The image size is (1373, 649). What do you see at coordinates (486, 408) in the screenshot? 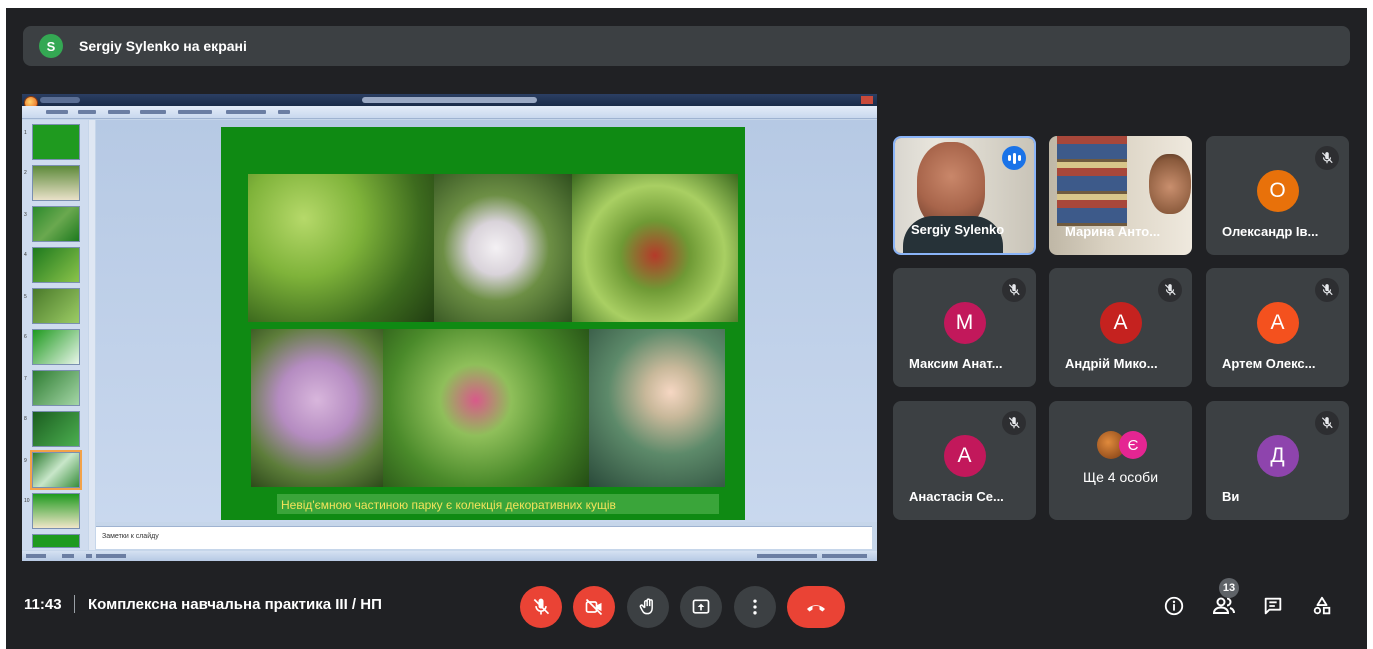
I see `photo-pink-flowers` at bounding box center [486, 408].